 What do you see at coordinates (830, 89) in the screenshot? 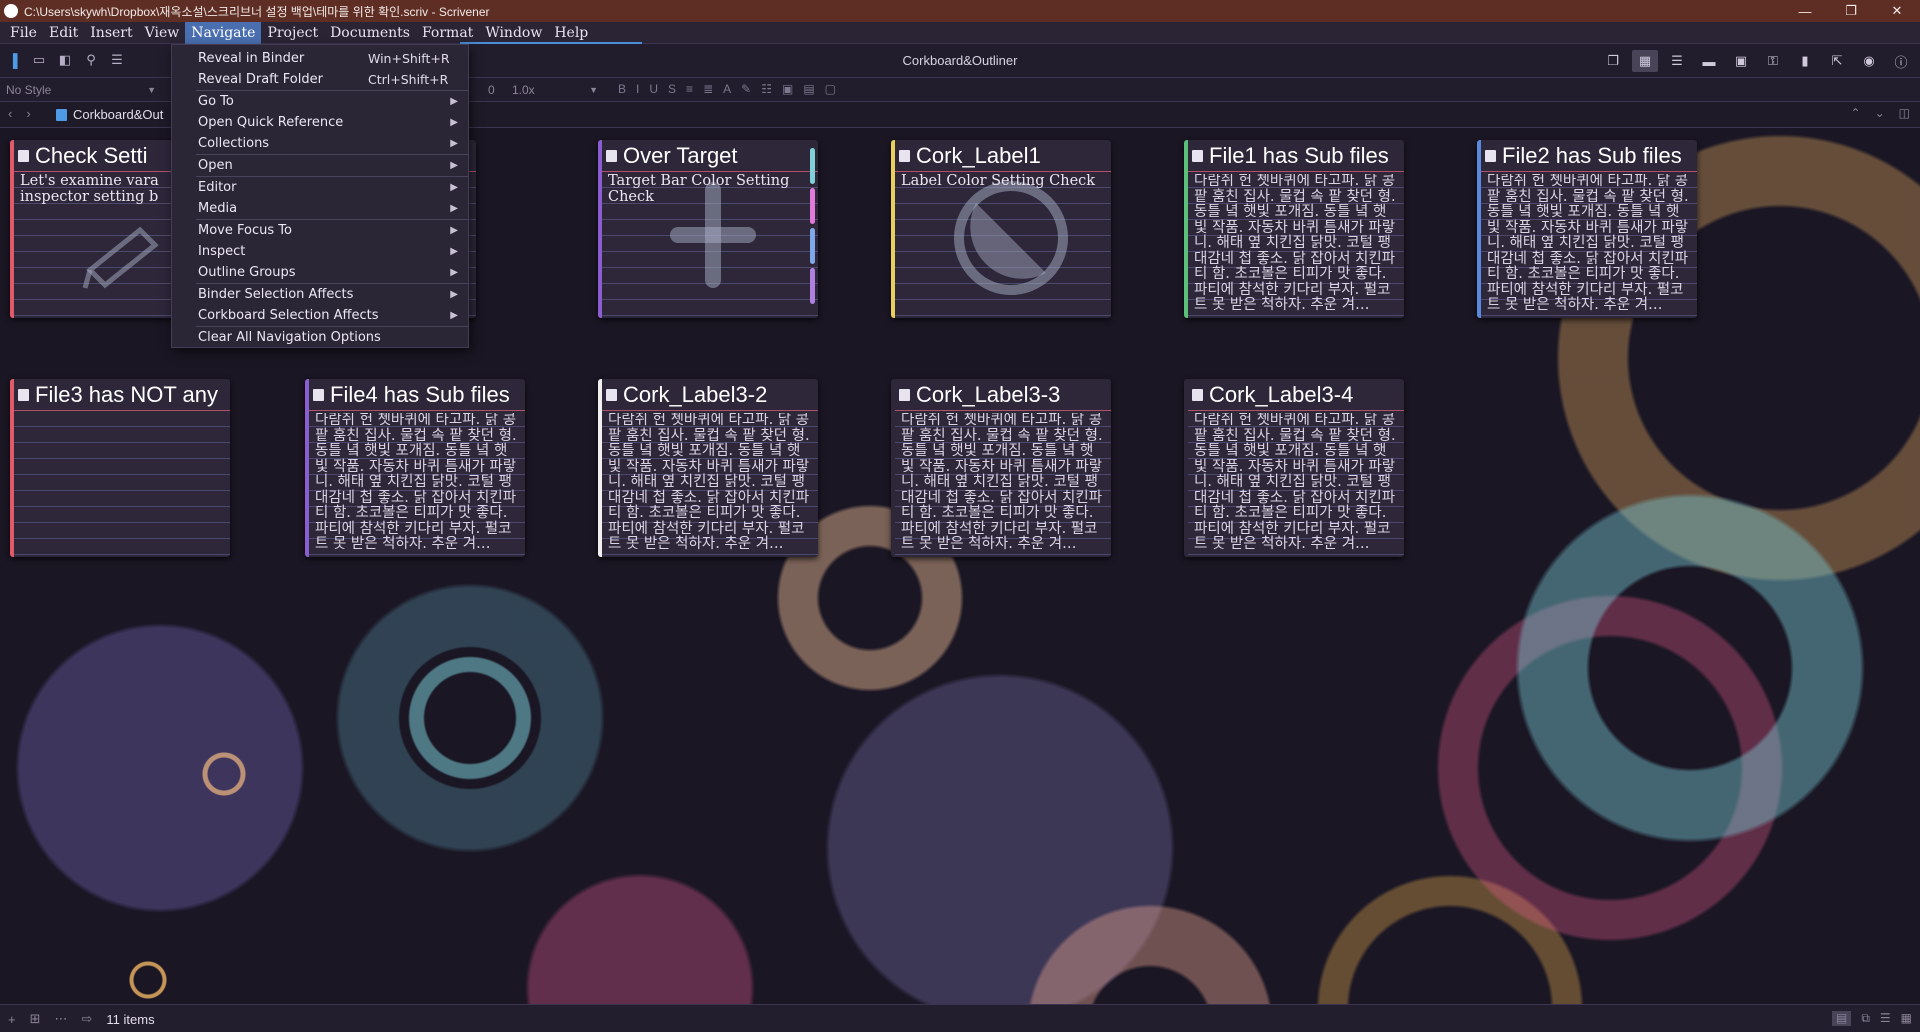
I see `comment-icon: ▢` at bounding box center [830, 89].